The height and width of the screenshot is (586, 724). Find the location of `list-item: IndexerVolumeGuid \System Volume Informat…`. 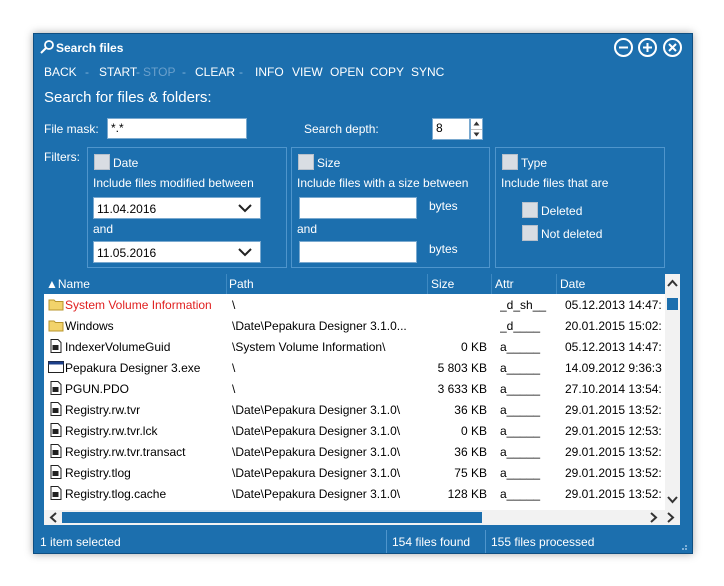

list-item: IndexerVolumeGuid \System Volume Informat… is located at coordinates (354, 346).